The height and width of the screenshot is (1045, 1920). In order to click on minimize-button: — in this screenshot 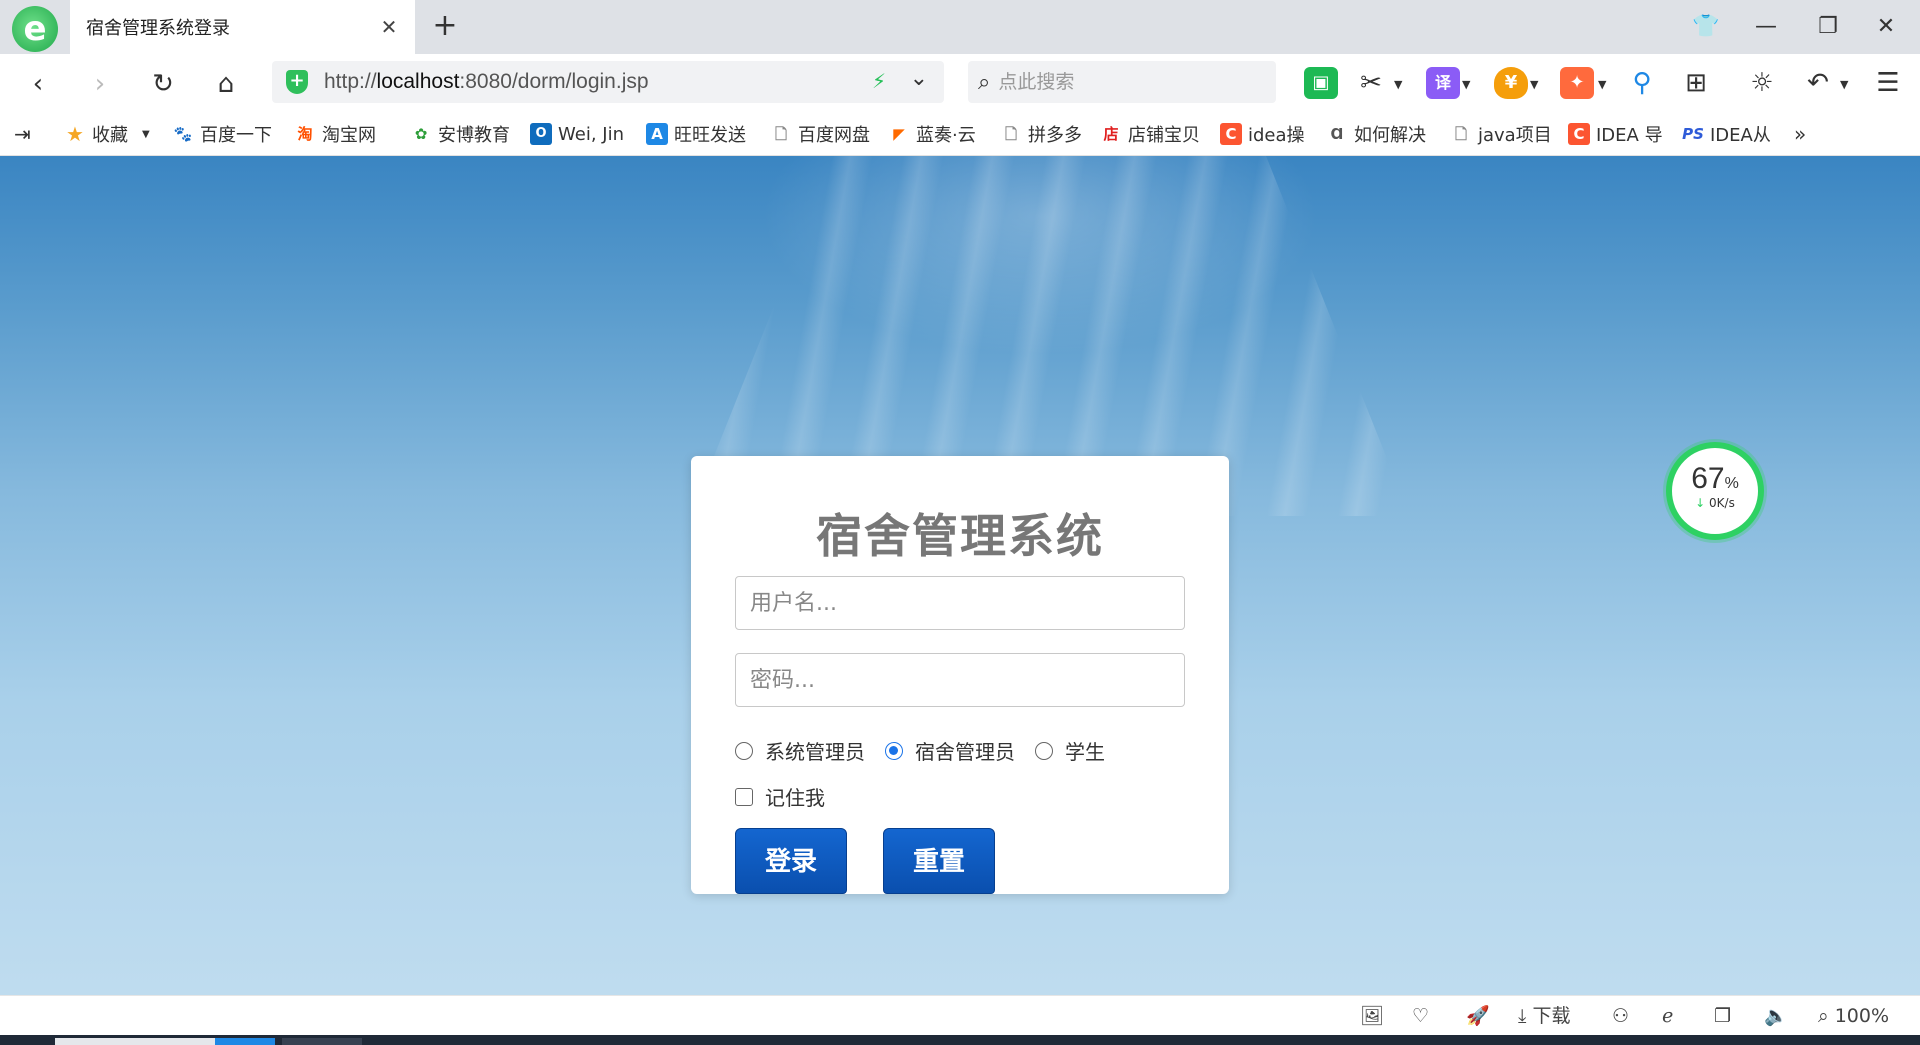, I will do `click(1766, 27)`.